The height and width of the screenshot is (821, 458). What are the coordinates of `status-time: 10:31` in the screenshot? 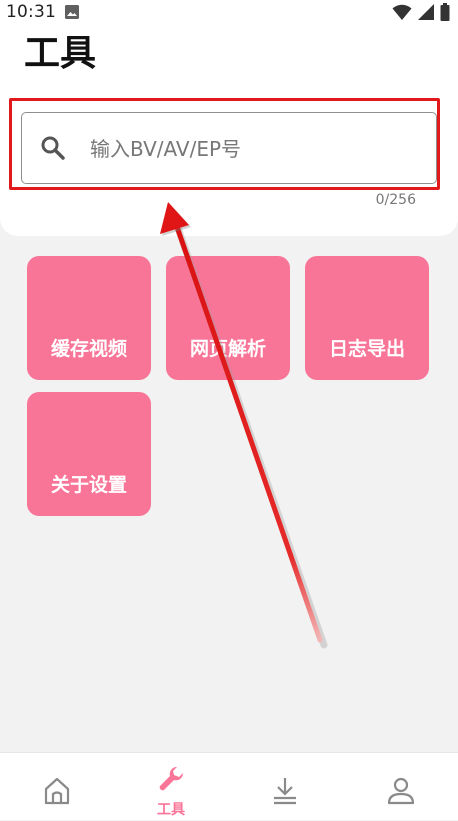 It's located at (31, 12).